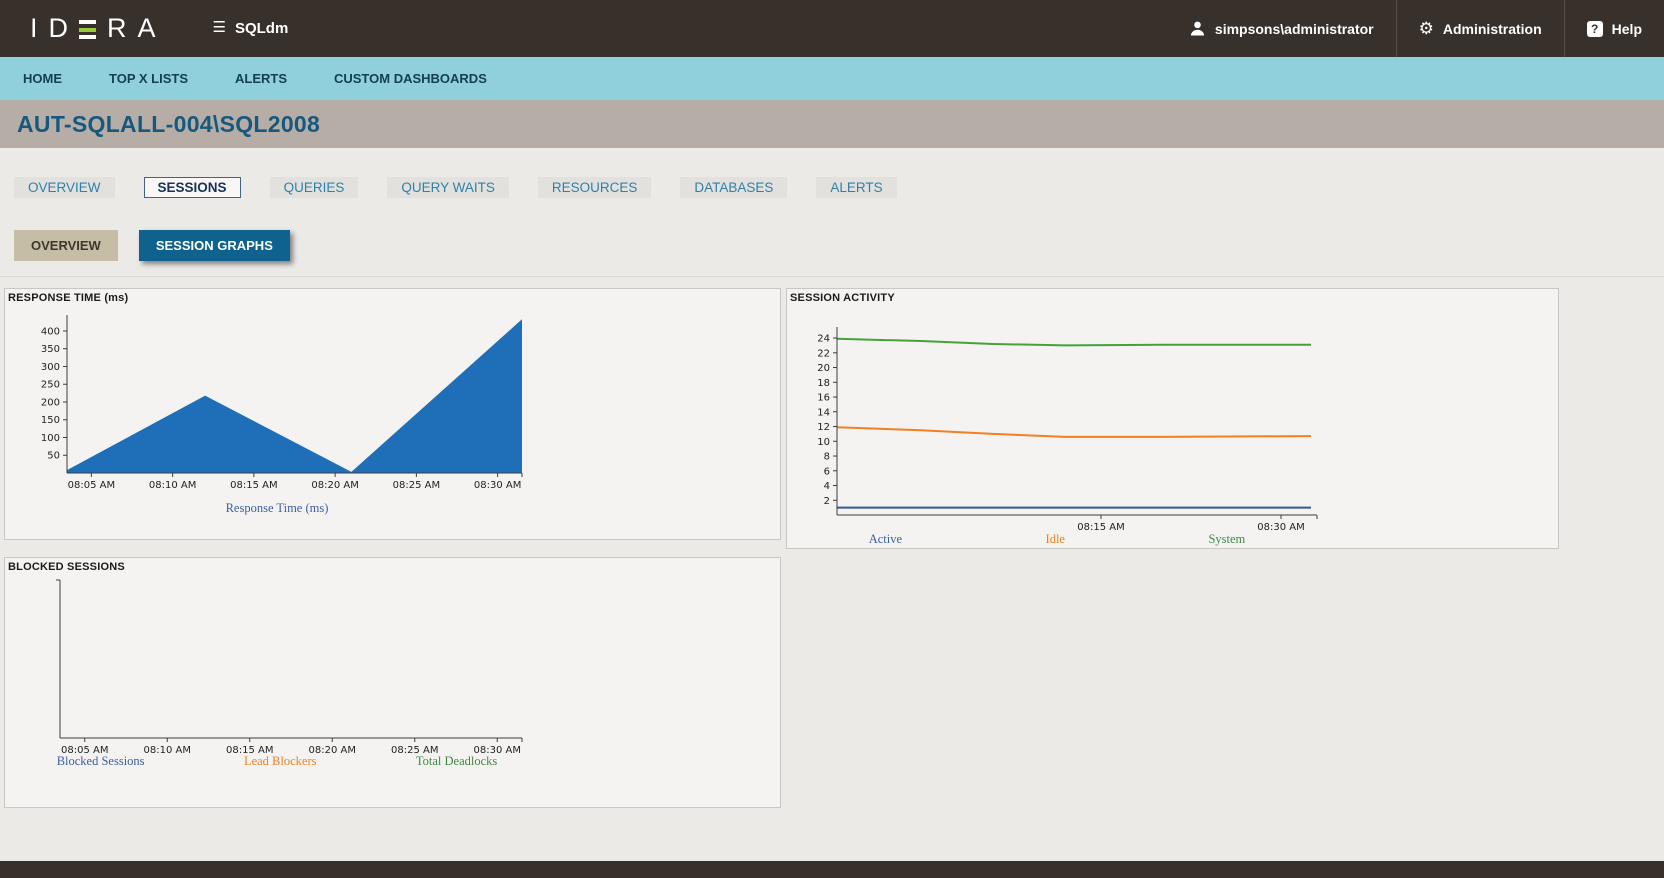 The height and width of the screenshot is (878, 1664). Describe the element at coordinates (169, 123) in the screenshot. I see `page-title: AUT-SQLALL-004\SQL2008` at that location.